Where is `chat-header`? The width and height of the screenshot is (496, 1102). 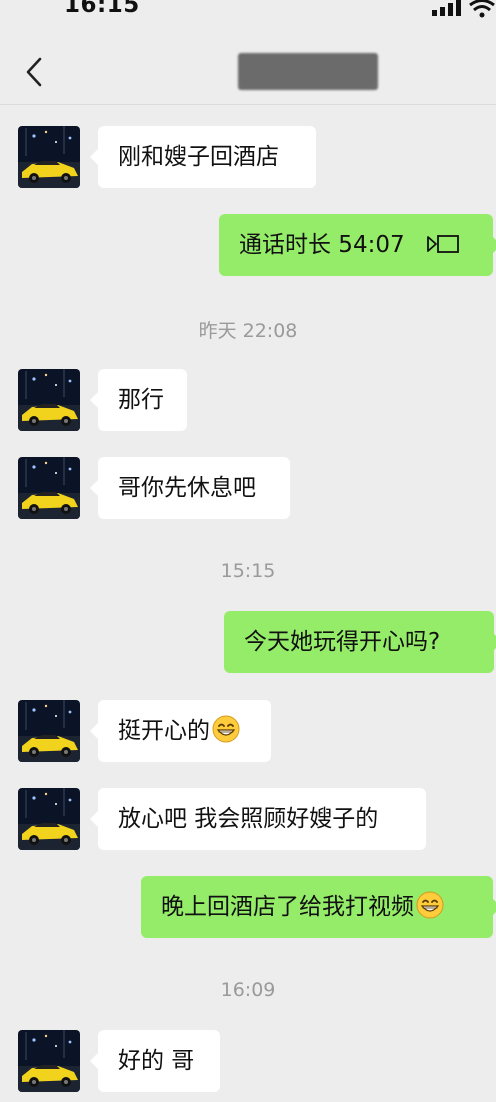 chat-header is located at coordinates (248, 63).